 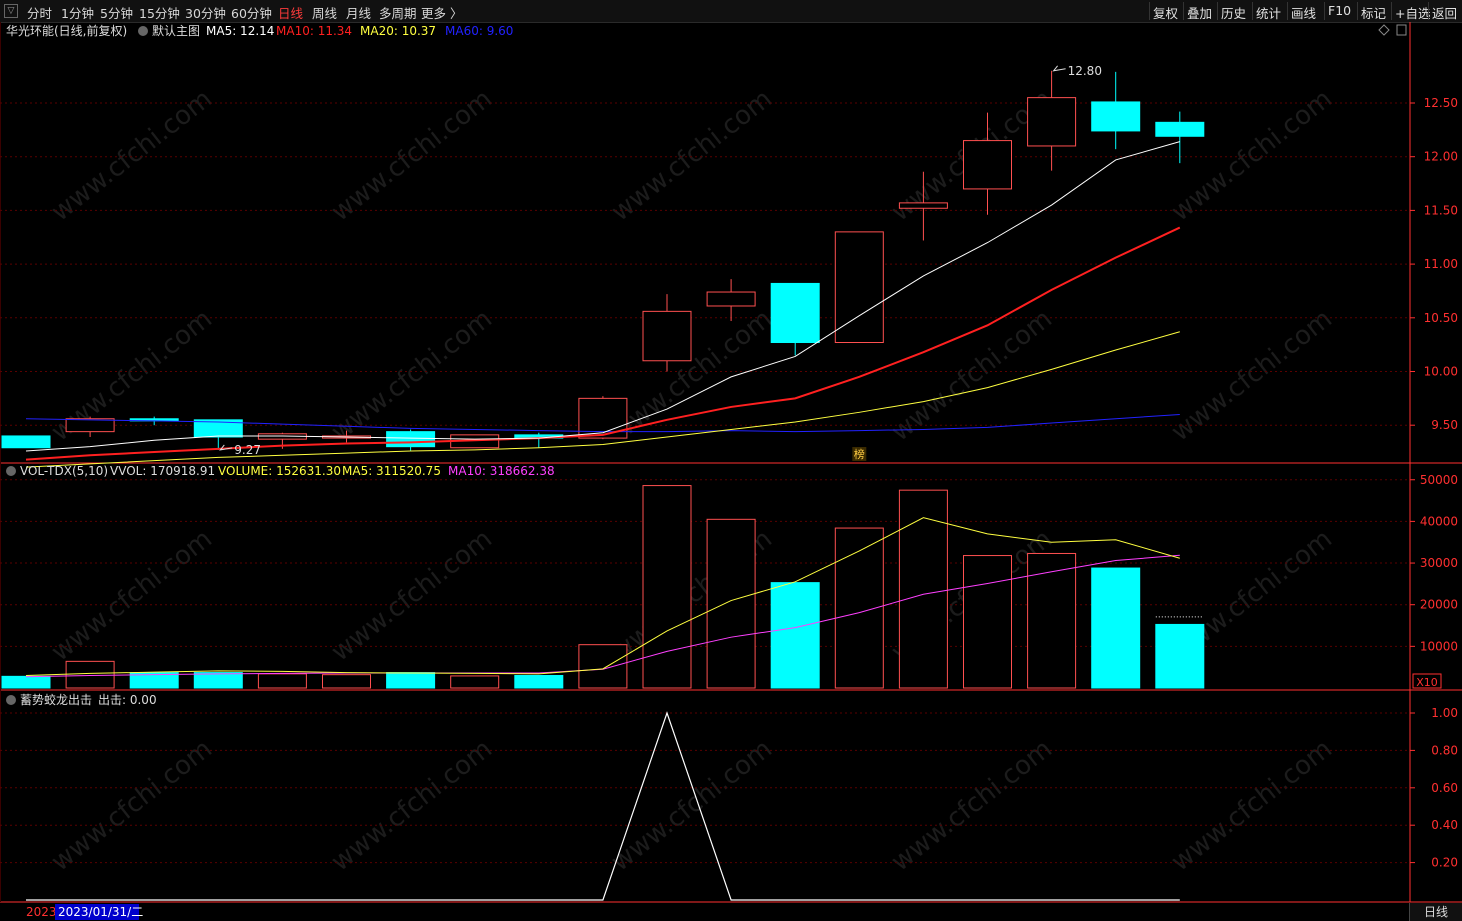 I want to click on date-axis-year: 2023, so click(x=41, y=912).